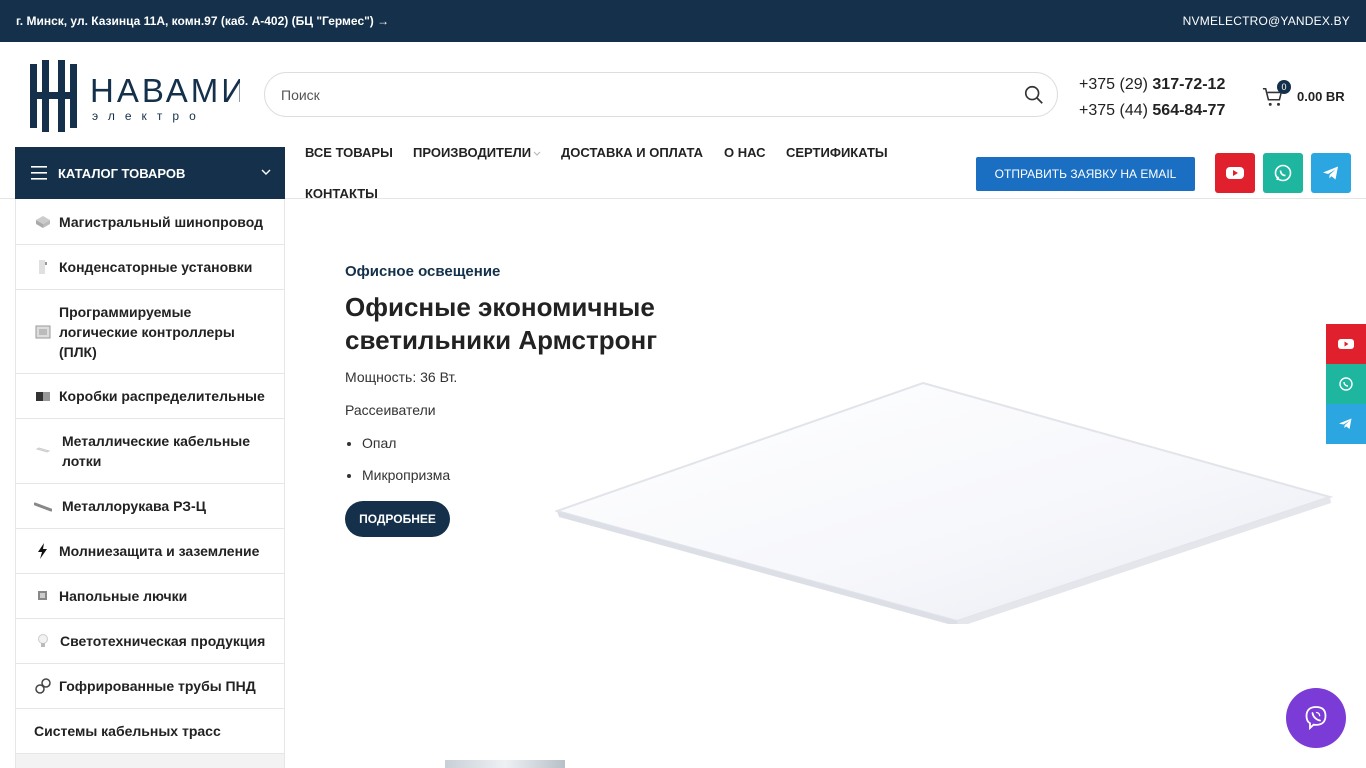 This screenshot has width=1366, height=768. I want to click on category-item: Магистральный шинопровод, so click(150, 222).